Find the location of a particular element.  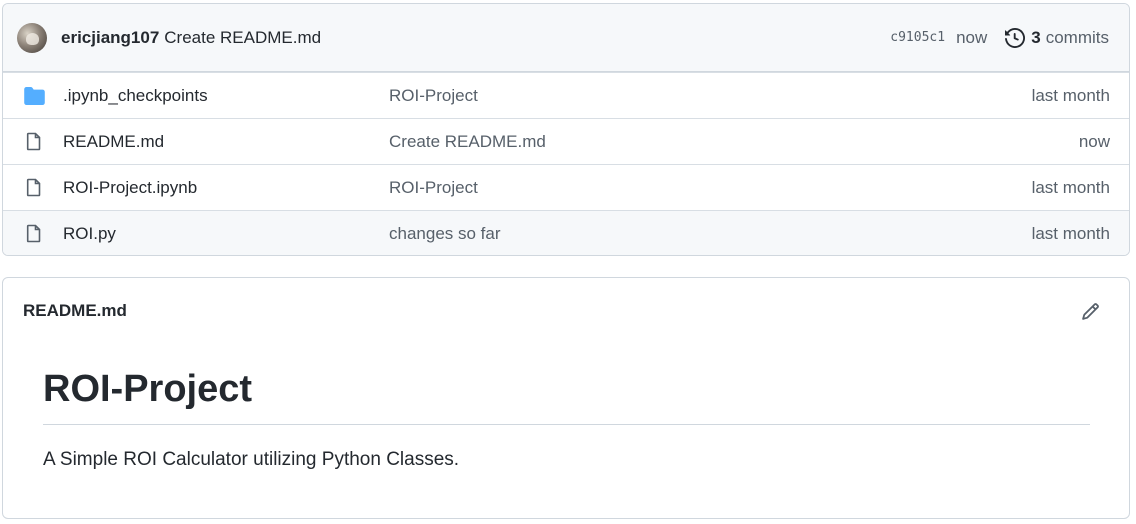

file-name-link: .ipynb_checkpoints is located at coordinates (226, 96).